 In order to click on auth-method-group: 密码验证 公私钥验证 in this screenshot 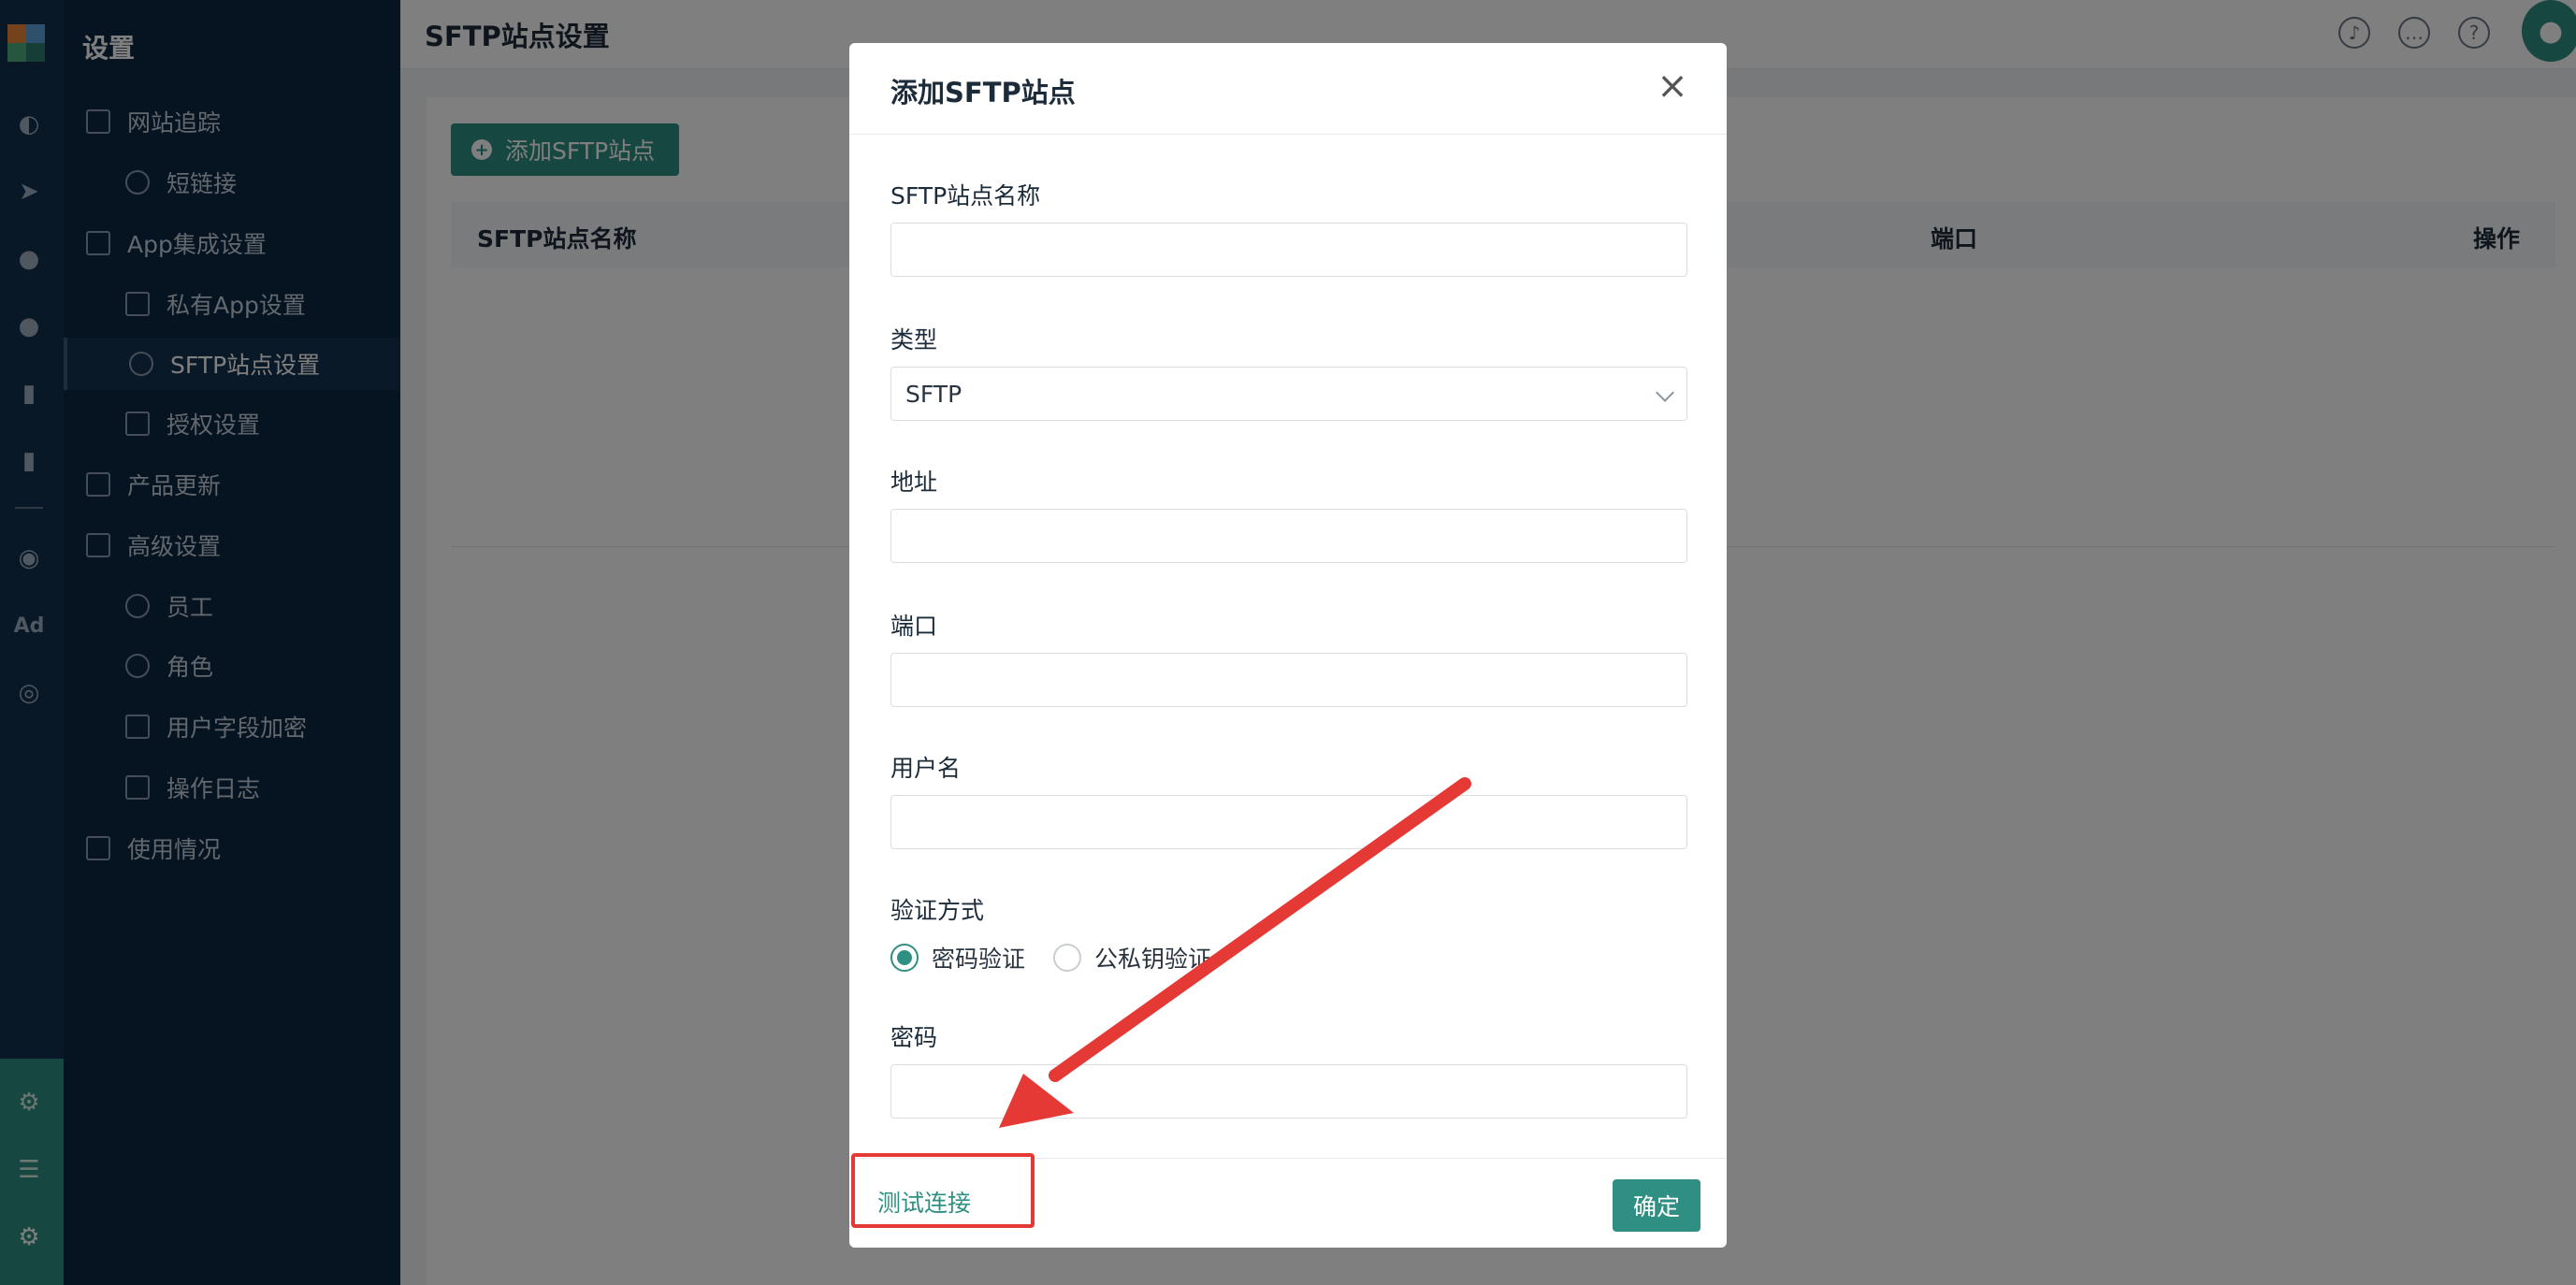, I will do `click(1064, 957)`.